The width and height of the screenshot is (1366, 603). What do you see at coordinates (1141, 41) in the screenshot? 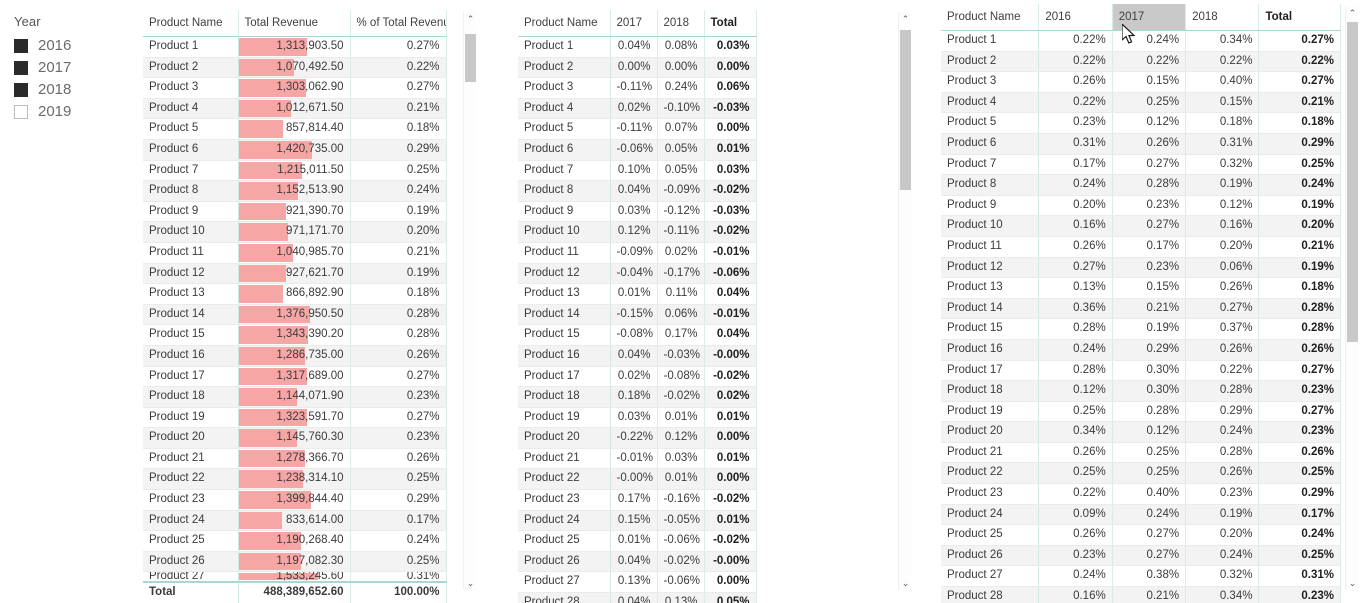
I see `table-row: Product 1 0.22% 0.24% 0.34% 0.27%` at bounding box center [1141, 41].